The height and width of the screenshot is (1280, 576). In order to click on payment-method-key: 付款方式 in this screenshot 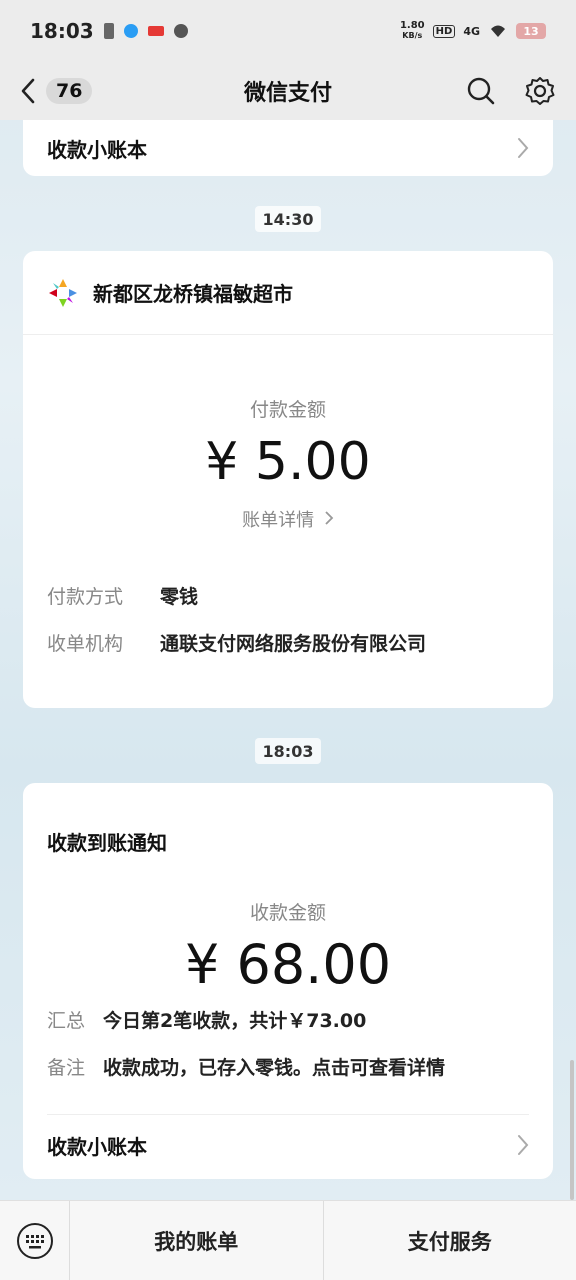, I will do `click(85, 597)`.